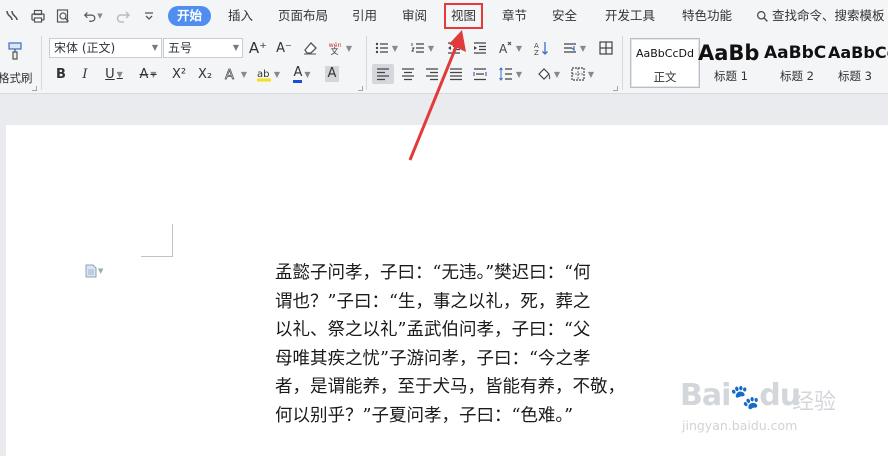 This screenshot has height=456, width=888. I want to click on tab-developer-tools: 开发工具, so click(630, 16).